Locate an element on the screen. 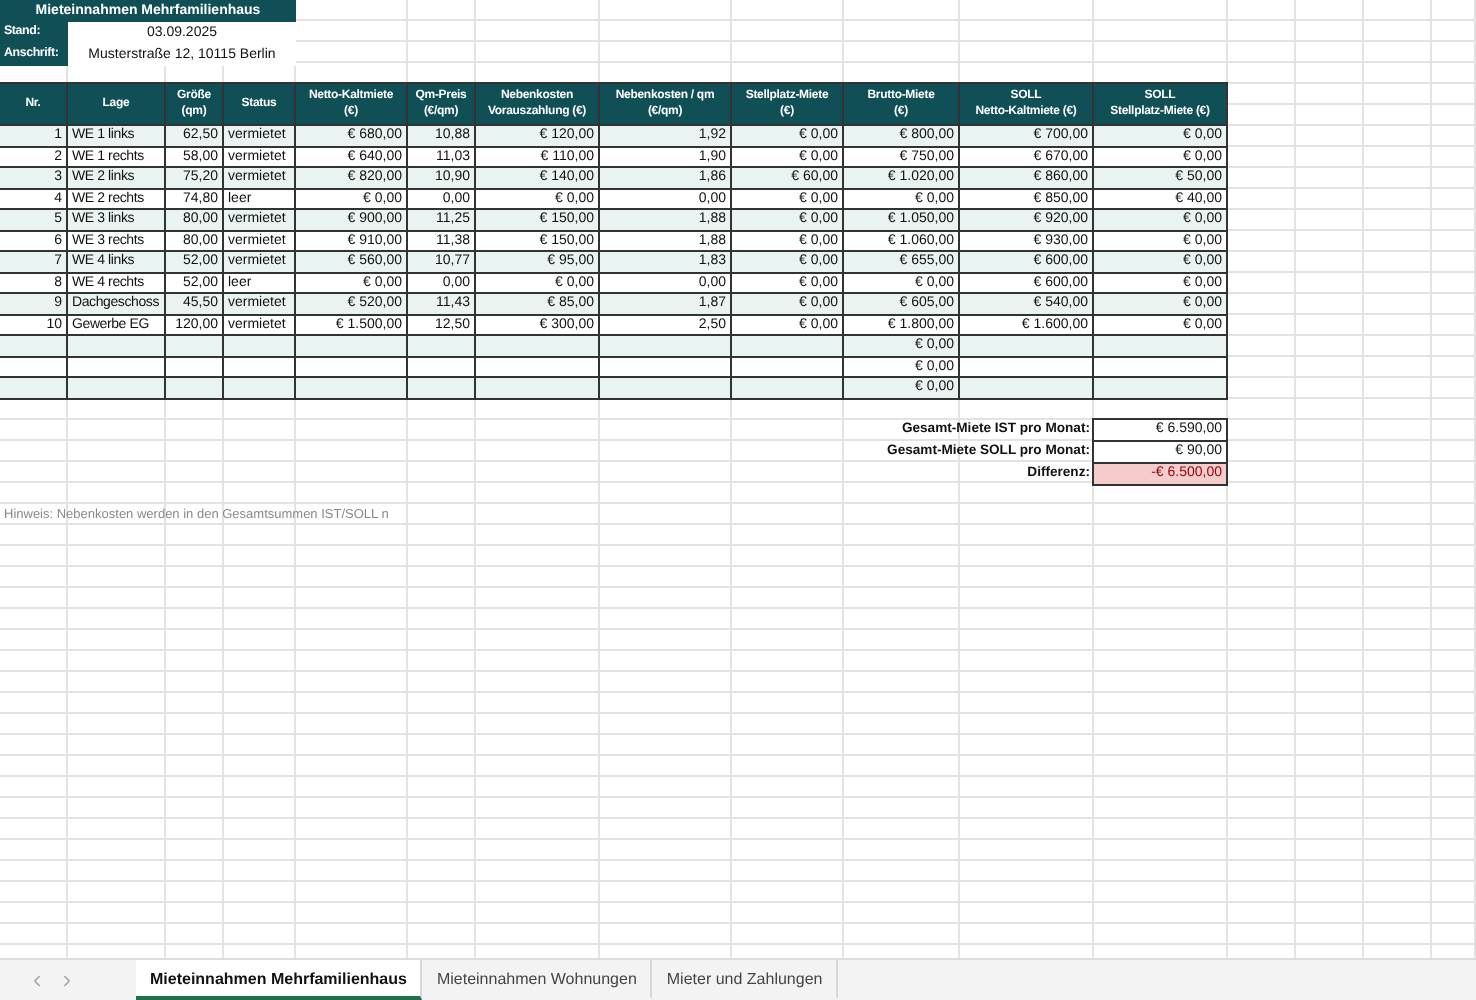  sheet-tab: Mieteinnahmen Wohnungen is located at coordinates (537, 980).